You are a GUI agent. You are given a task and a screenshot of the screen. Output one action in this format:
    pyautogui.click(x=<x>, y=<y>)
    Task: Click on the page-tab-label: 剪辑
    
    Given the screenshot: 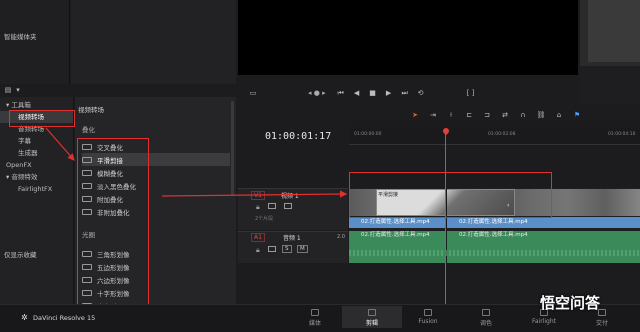 What is the action you would take?
    pyautogui.click(x=371, y=323)
    